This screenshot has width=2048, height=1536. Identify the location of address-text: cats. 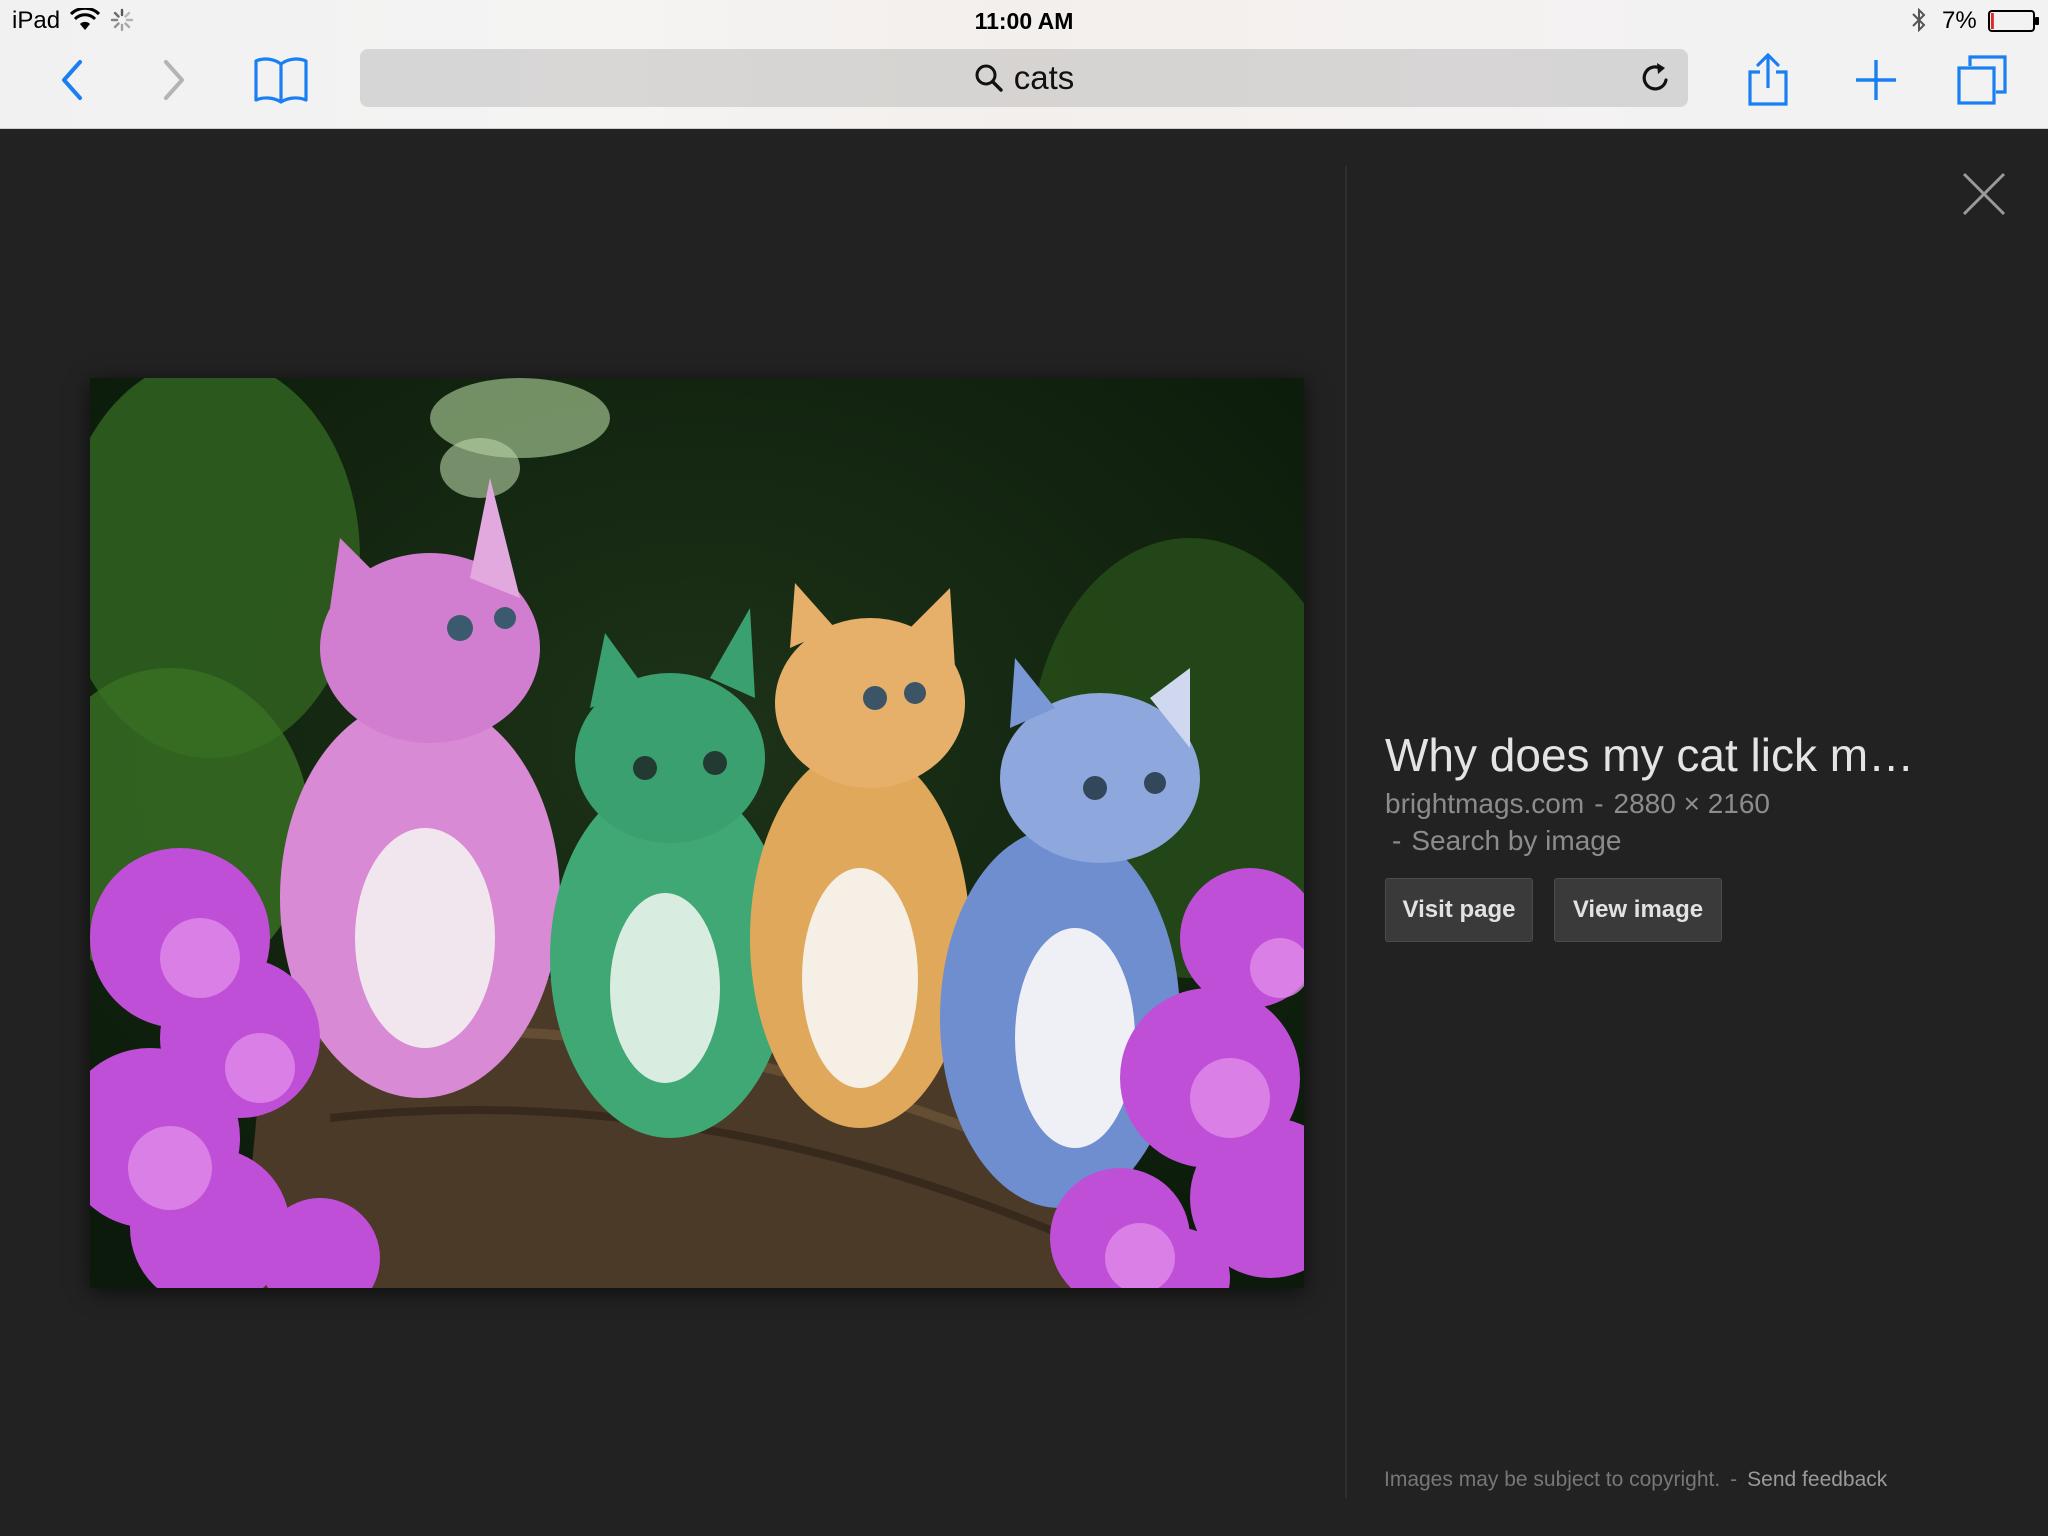
(1044, 77).